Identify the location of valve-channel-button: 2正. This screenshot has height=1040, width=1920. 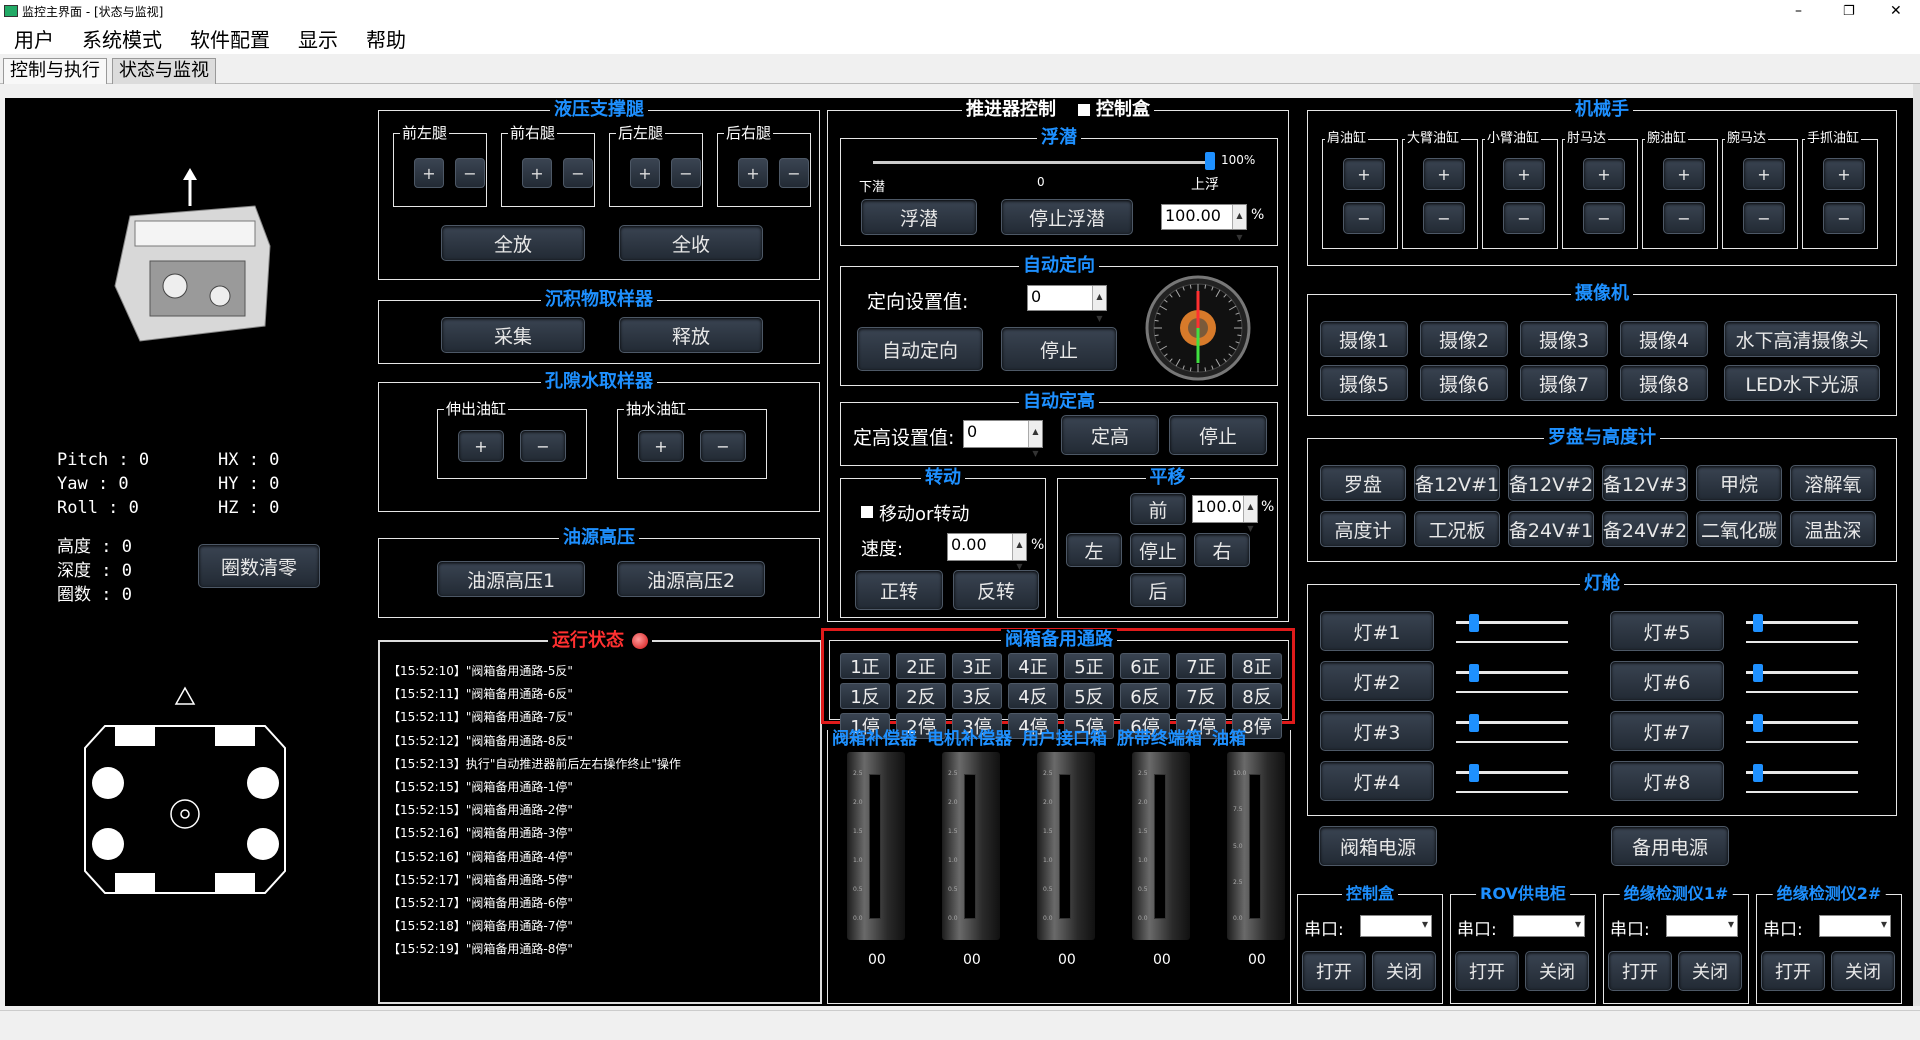
(921, 666).